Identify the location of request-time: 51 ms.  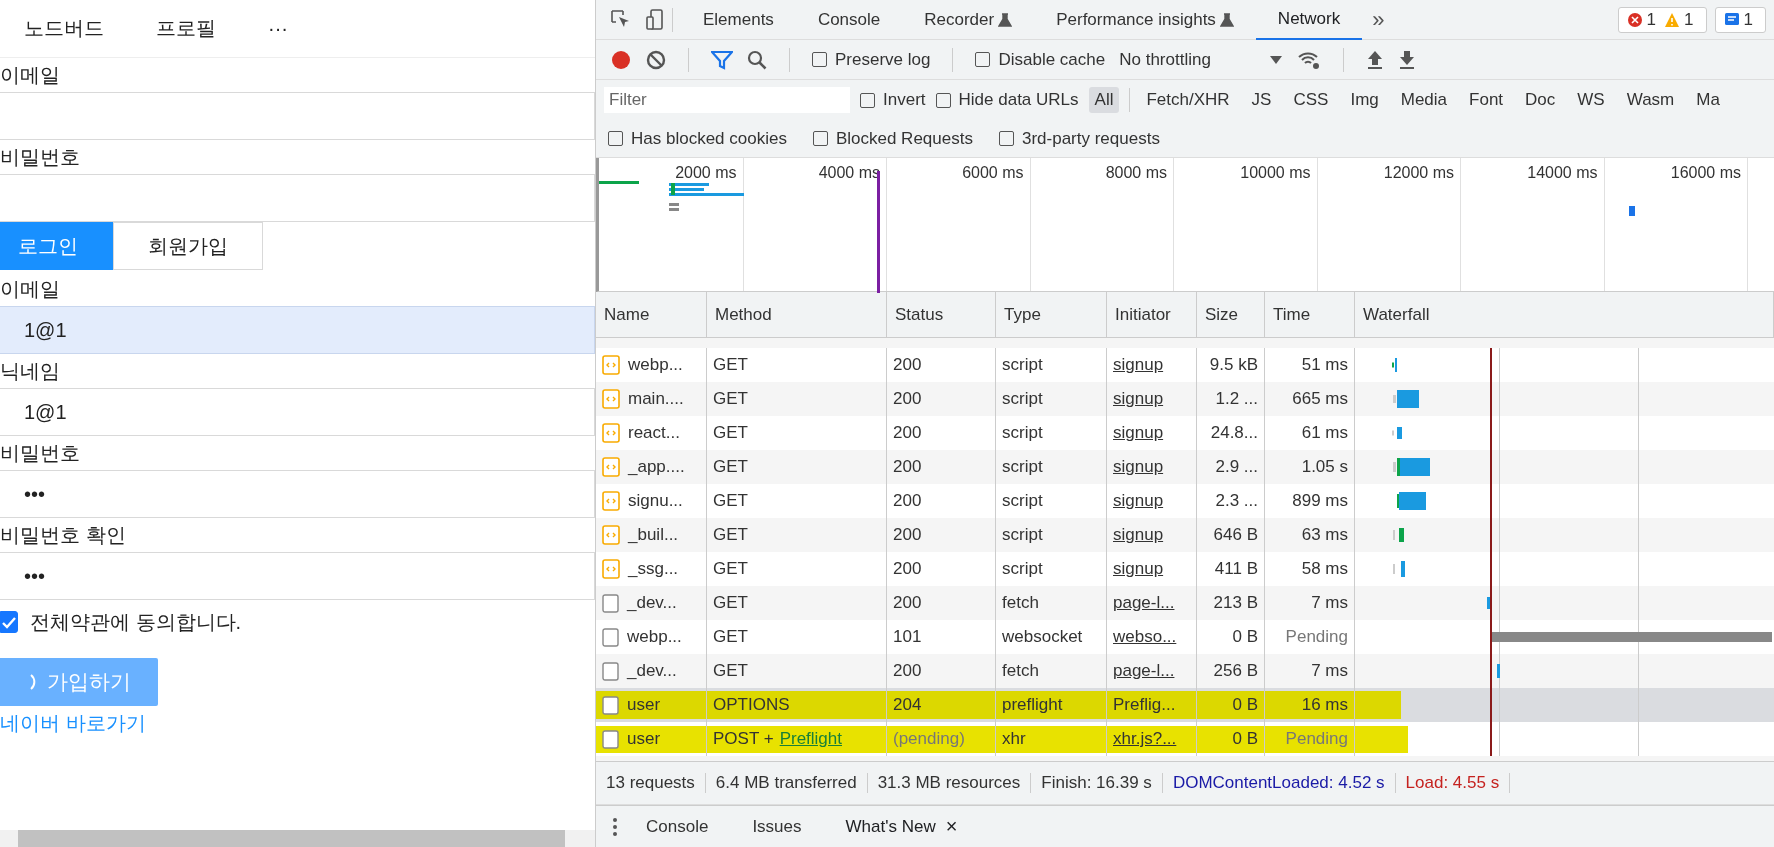
(1324, 365).